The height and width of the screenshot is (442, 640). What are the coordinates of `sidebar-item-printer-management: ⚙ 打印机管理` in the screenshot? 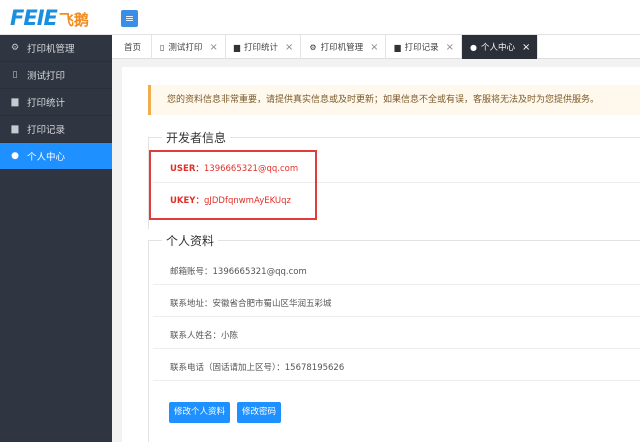 It's located at (56, 48).